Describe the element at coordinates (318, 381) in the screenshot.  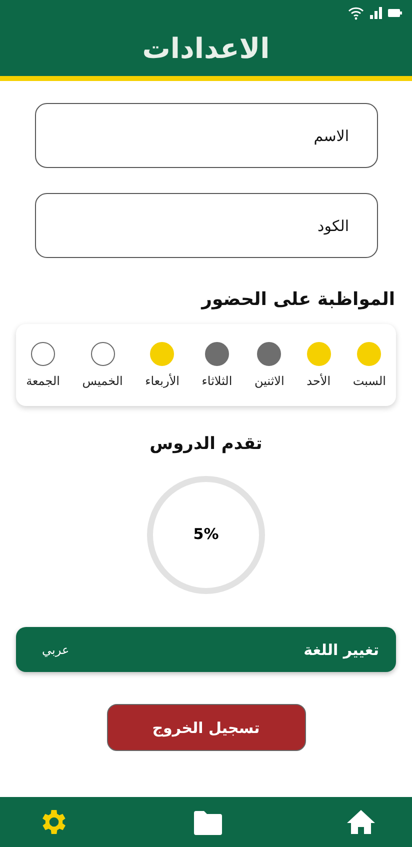
I see `day-label: الأحد` at that location.